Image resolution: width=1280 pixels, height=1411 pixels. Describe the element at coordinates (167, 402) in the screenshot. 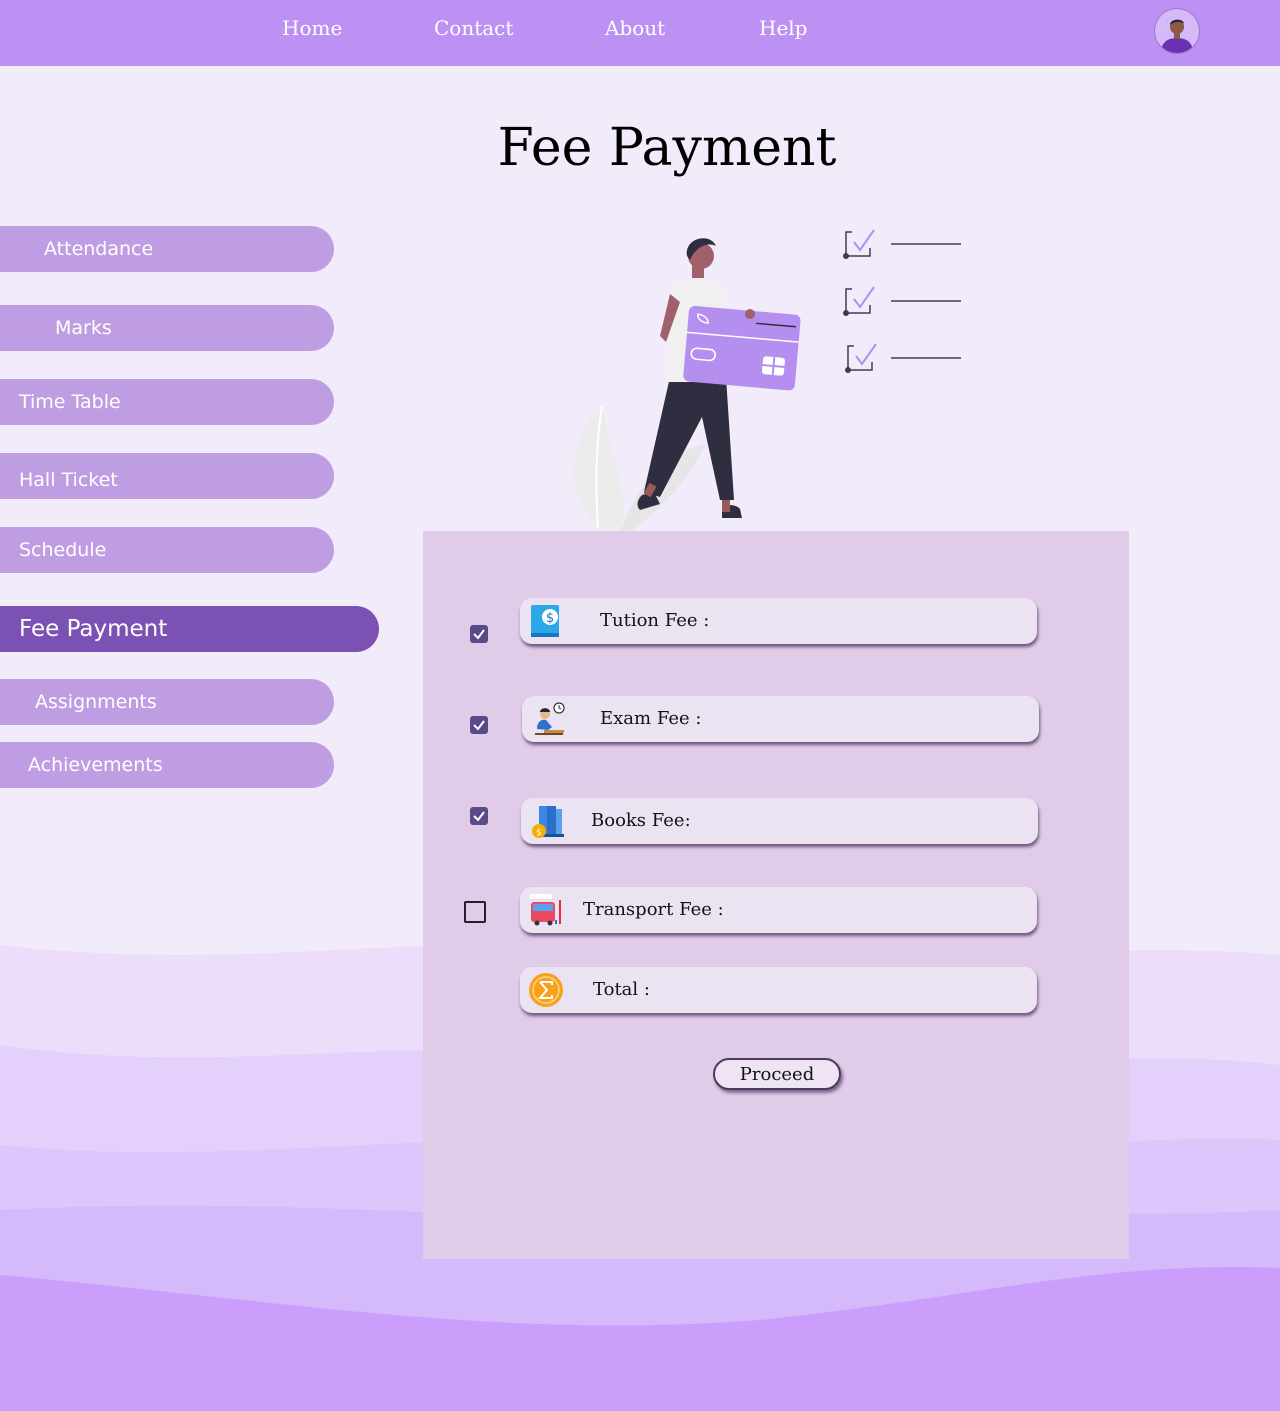

I see `sidebar-item-time-table: Time Table` at that location.